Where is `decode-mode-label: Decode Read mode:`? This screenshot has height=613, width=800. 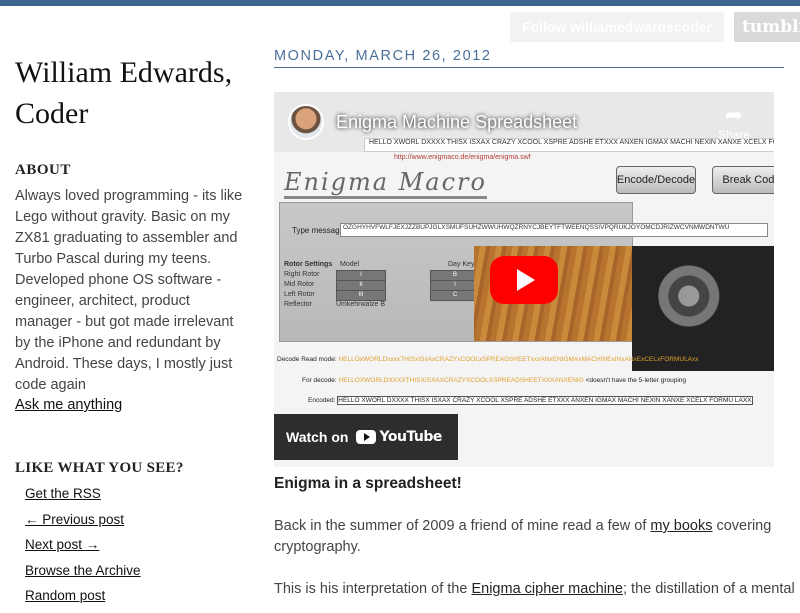
decode-mode-label: Decode Read mode: is located at coordinates (307, 359).